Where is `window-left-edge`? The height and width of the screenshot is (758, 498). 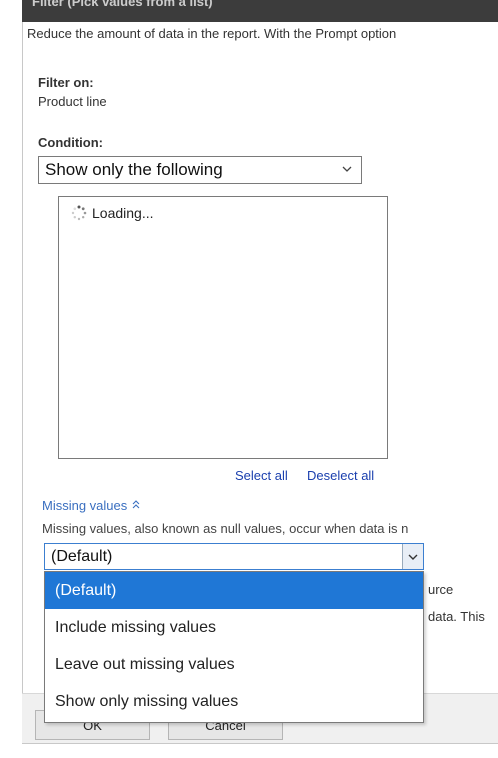 window-left-edge is located at coordinates (11, 379).